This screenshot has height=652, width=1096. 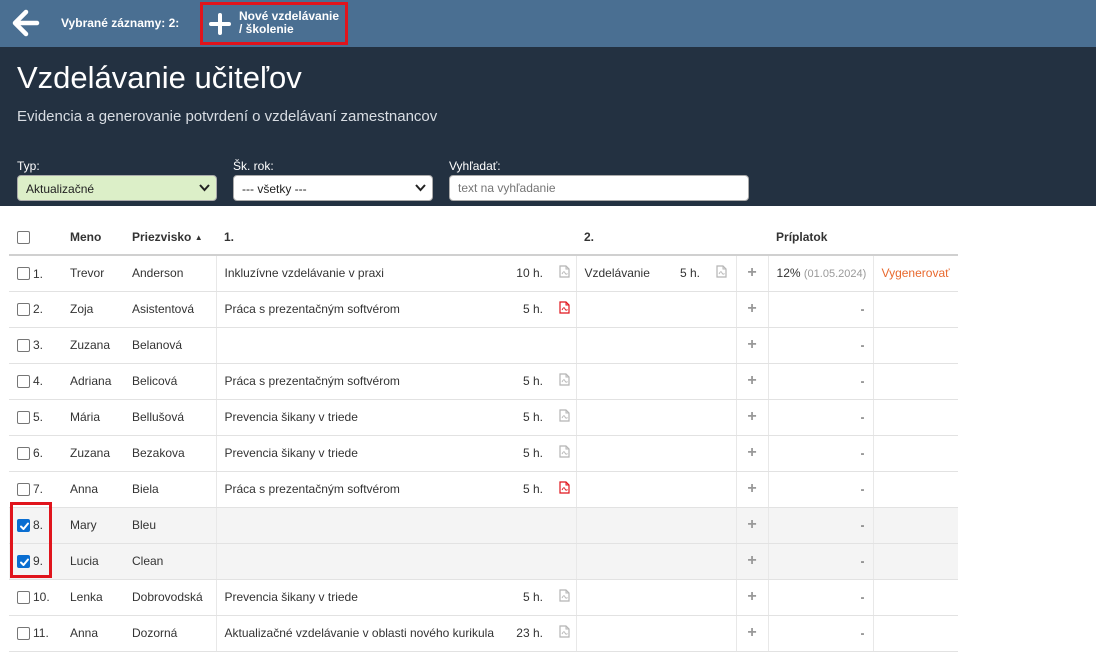 I want to click on row-select-cell: 3., so click(x=35, y=345).